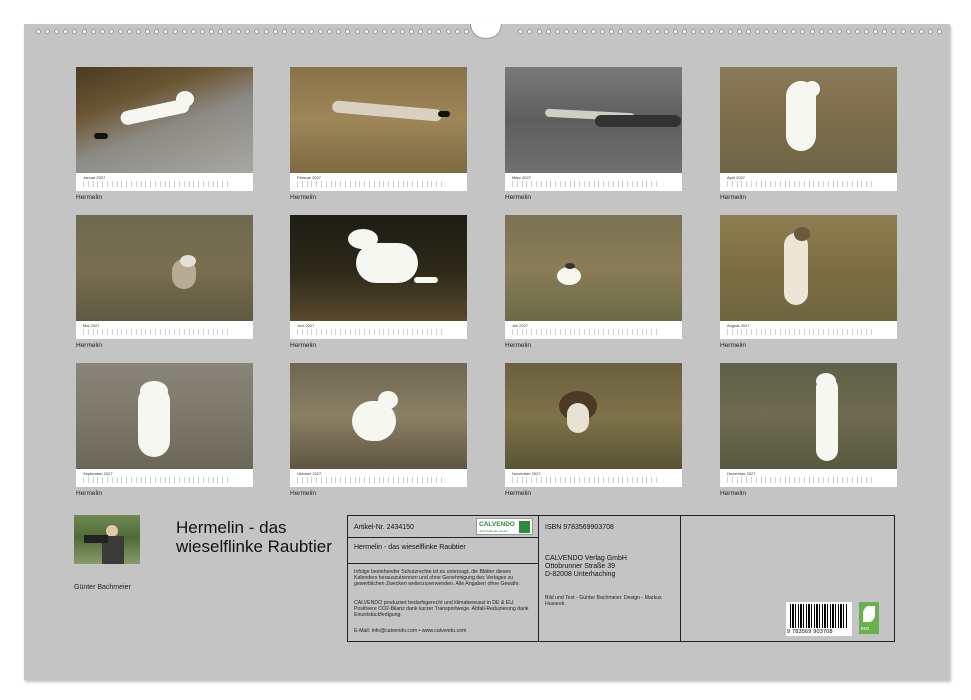 The width and height of the screenshot is (971, 700). I want to click on month-name: Oktober 2027, so click(309, 473).